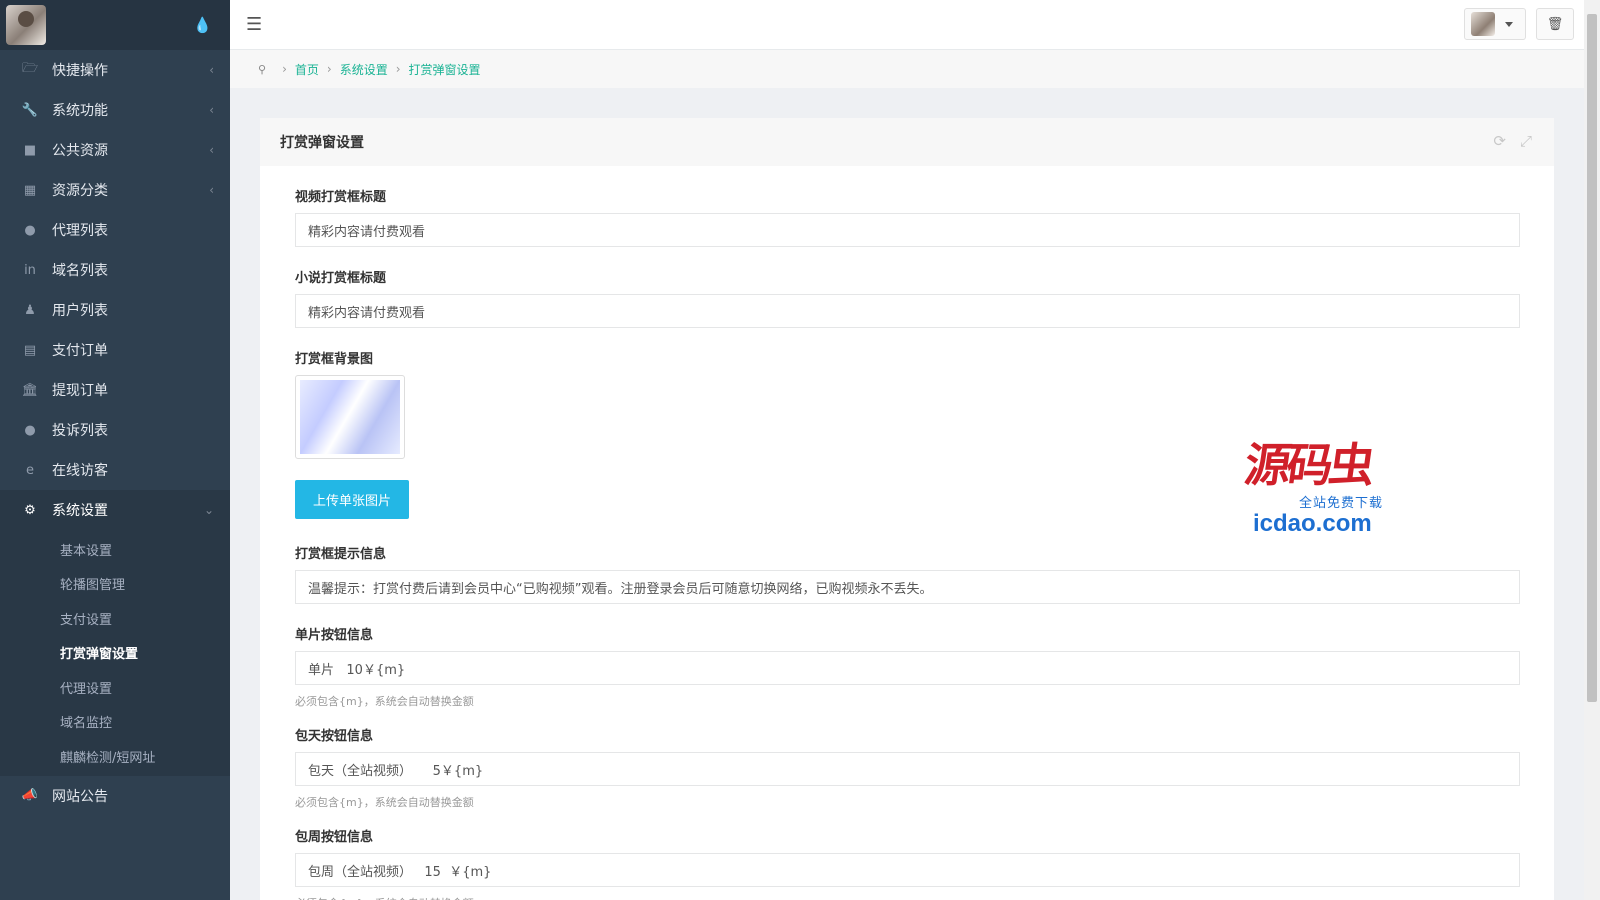  What do you see at coordinates (115, 430) in the screenshot?
I see `sidebar-item-complaints: ● 投诉列表` at bounding box center [115, 430].